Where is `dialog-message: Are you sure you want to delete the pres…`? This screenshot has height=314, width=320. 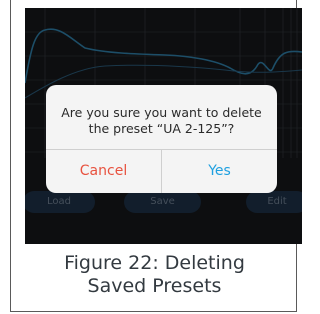
dialog-message: Are you sure you want to delete the pres… is located at coordinates (161, 120).